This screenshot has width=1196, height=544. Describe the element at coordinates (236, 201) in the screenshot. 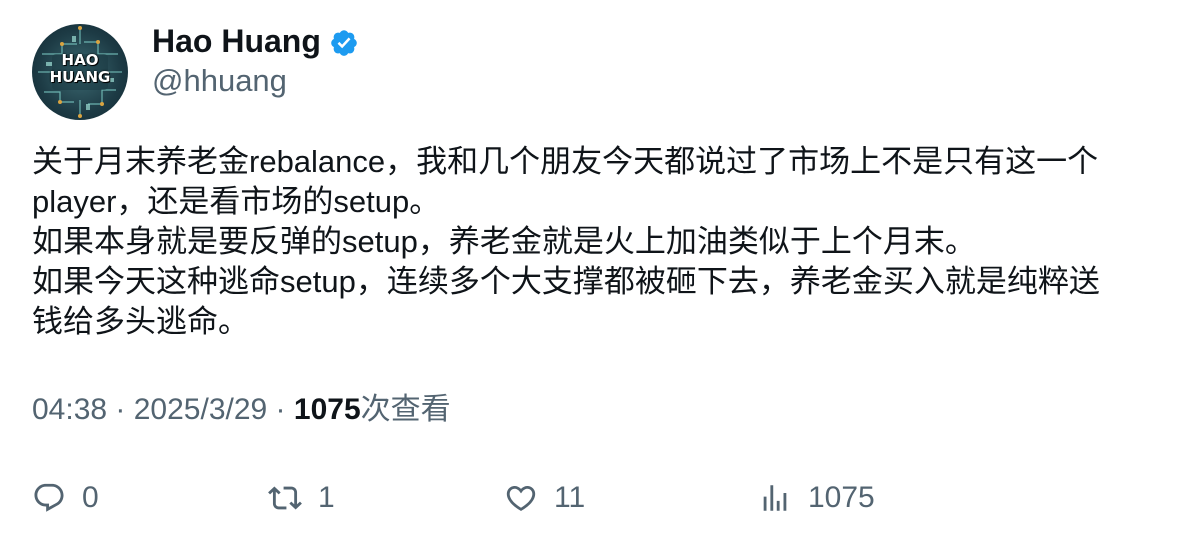

I see `tweet-text-line: player，还是看市场的setup。` at that location.